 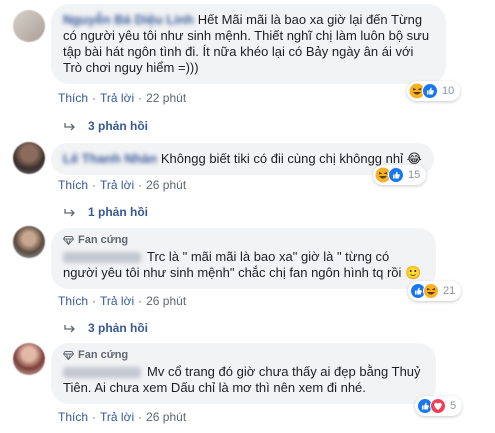 I want to click on reaction-summary: 15, so click(x=400, y=175).